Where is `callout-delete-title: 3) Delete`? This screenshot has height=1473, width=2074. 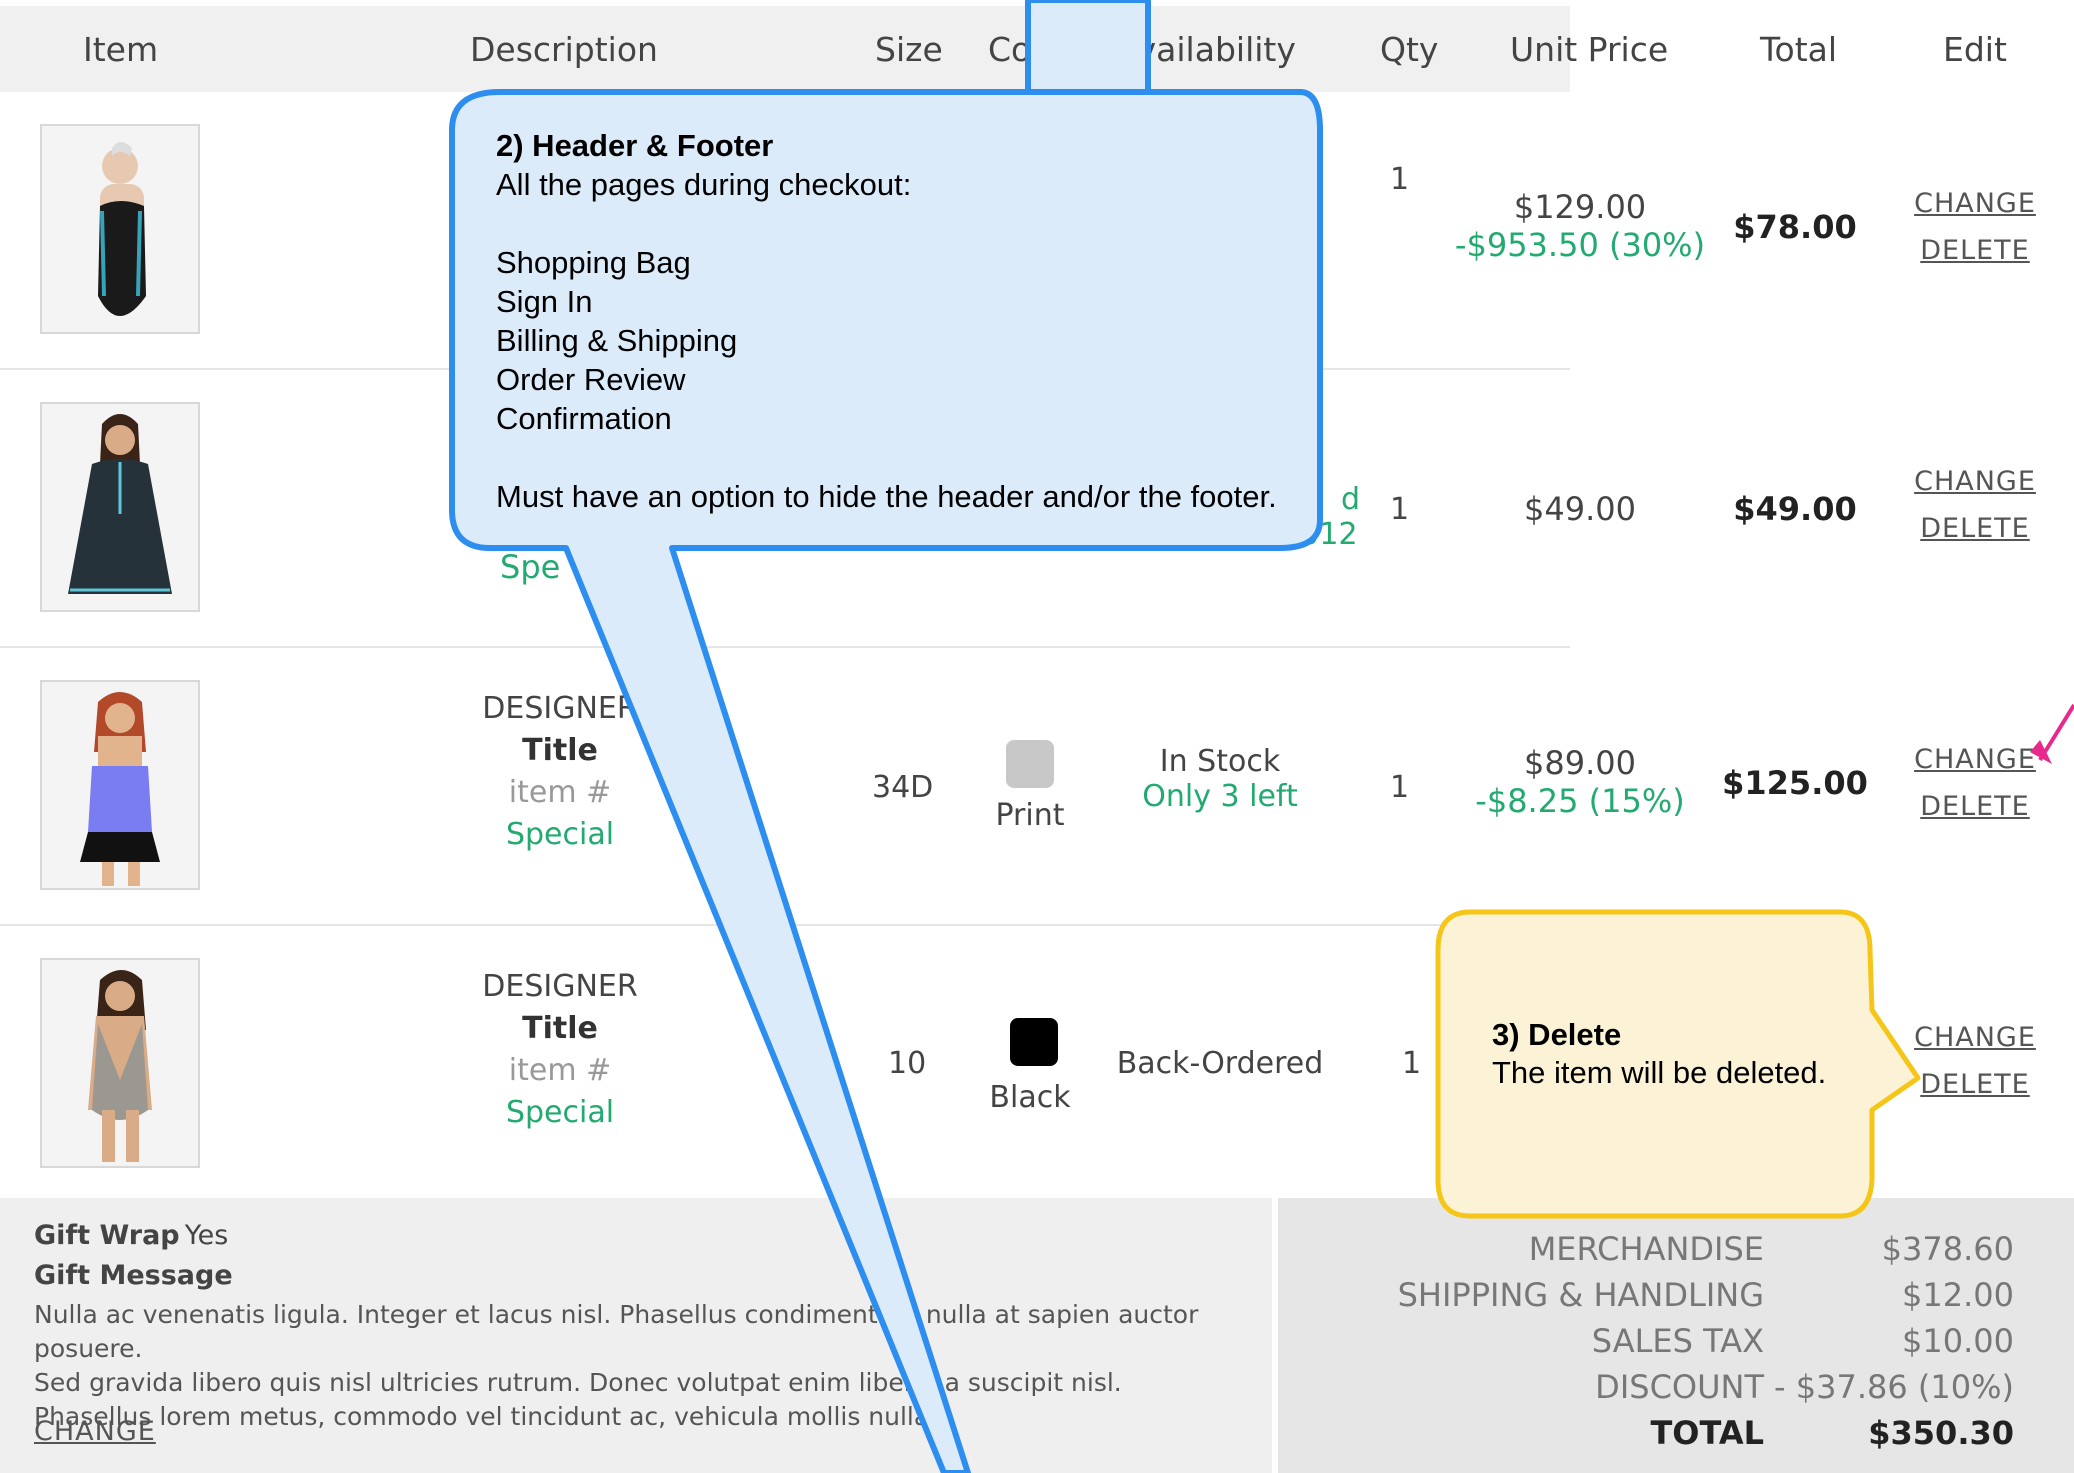 callout-delete-title: 3) Delete is located at coordinates (1557, 1034).